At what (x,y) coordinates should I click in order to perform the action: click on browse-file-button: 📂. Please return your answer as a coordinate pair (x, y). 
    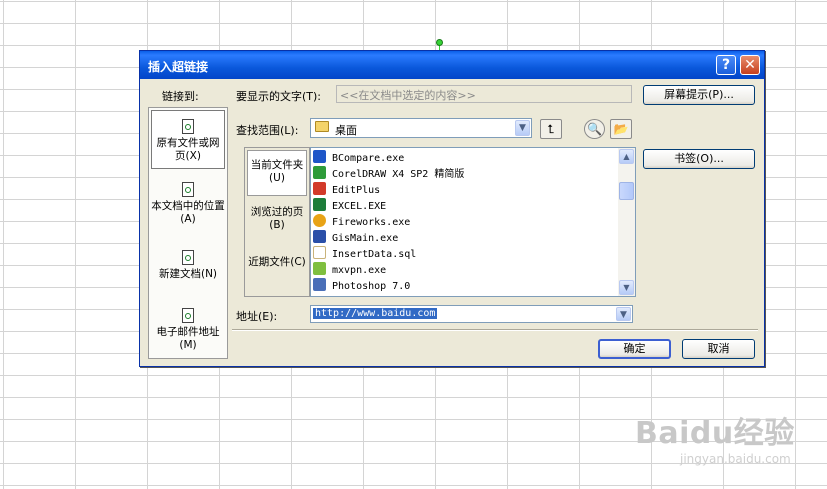
    Looking at the image, I should click on (621, 129).